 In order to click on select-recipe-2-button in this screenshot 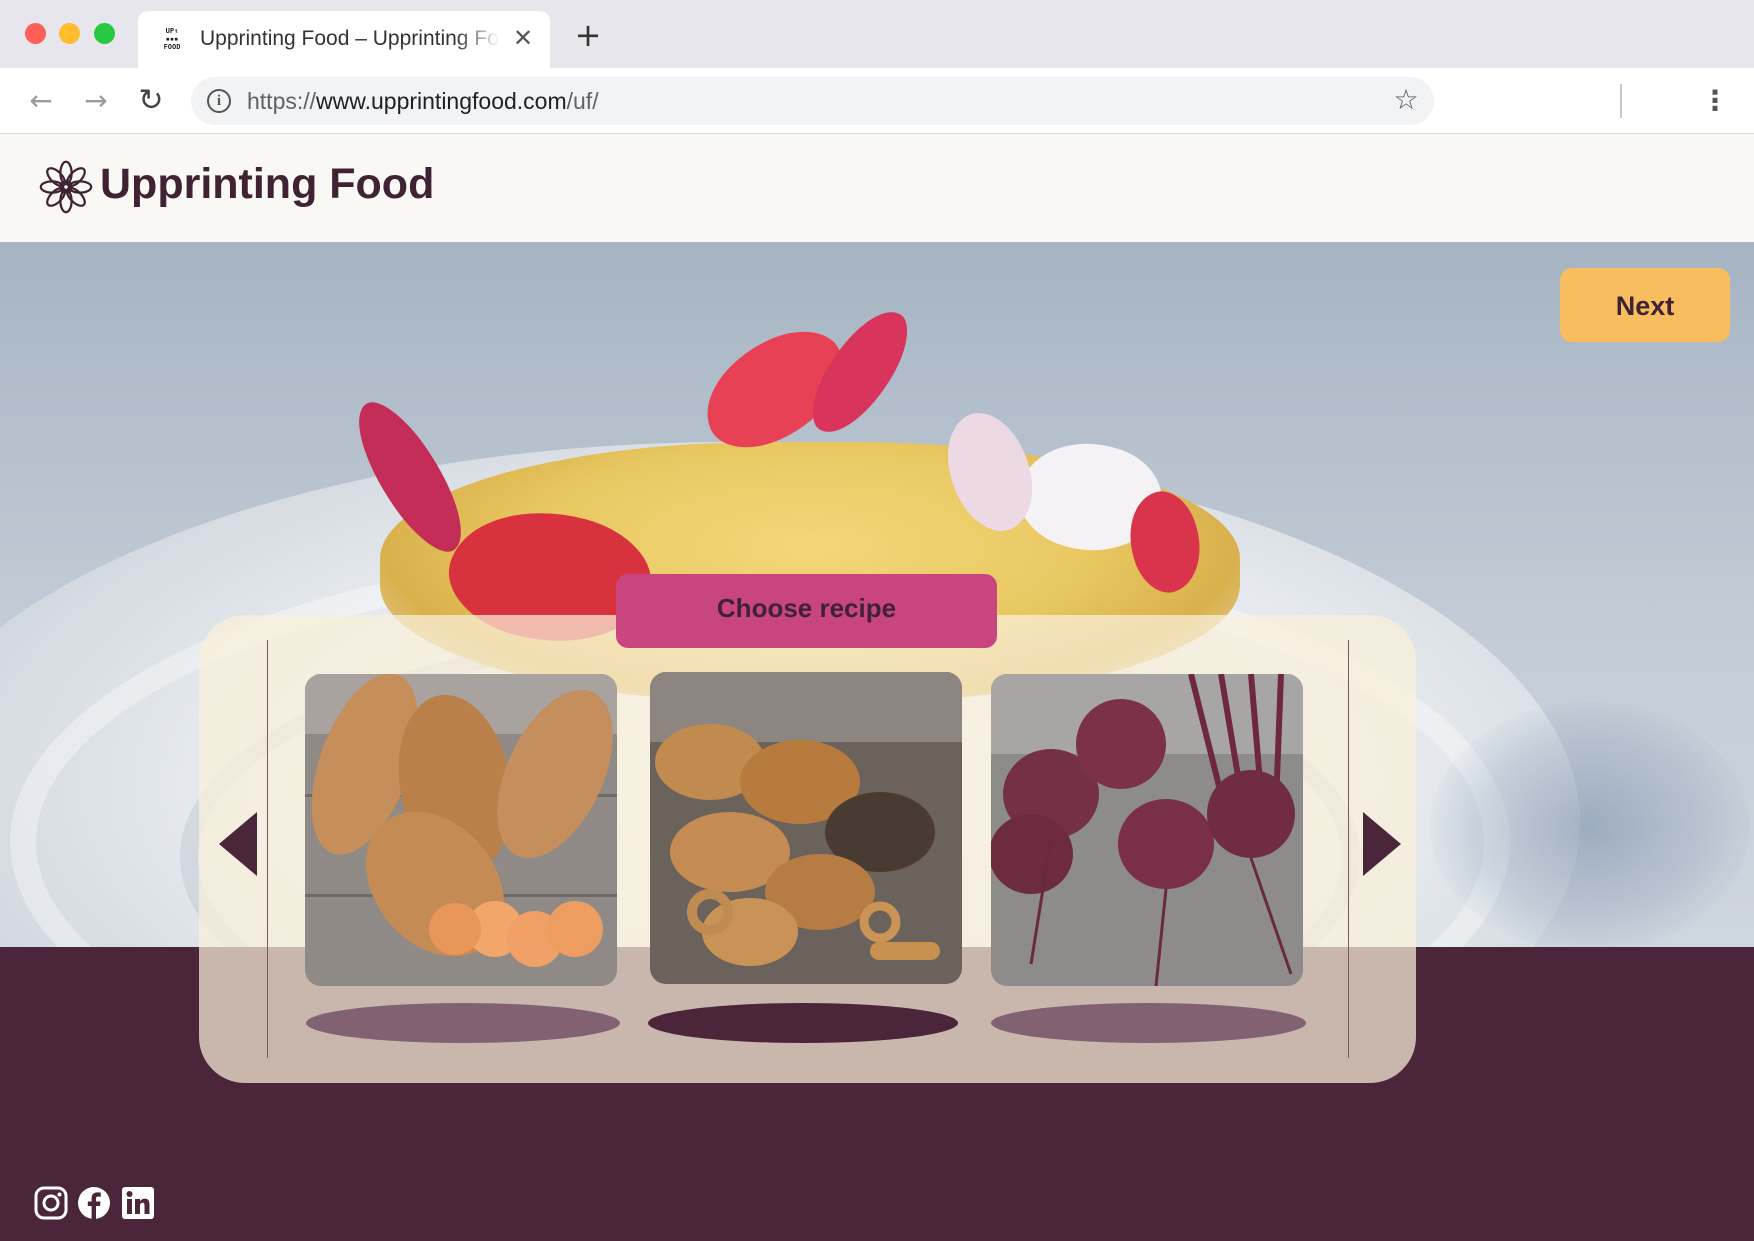, I will do `click(803, 1023)`.